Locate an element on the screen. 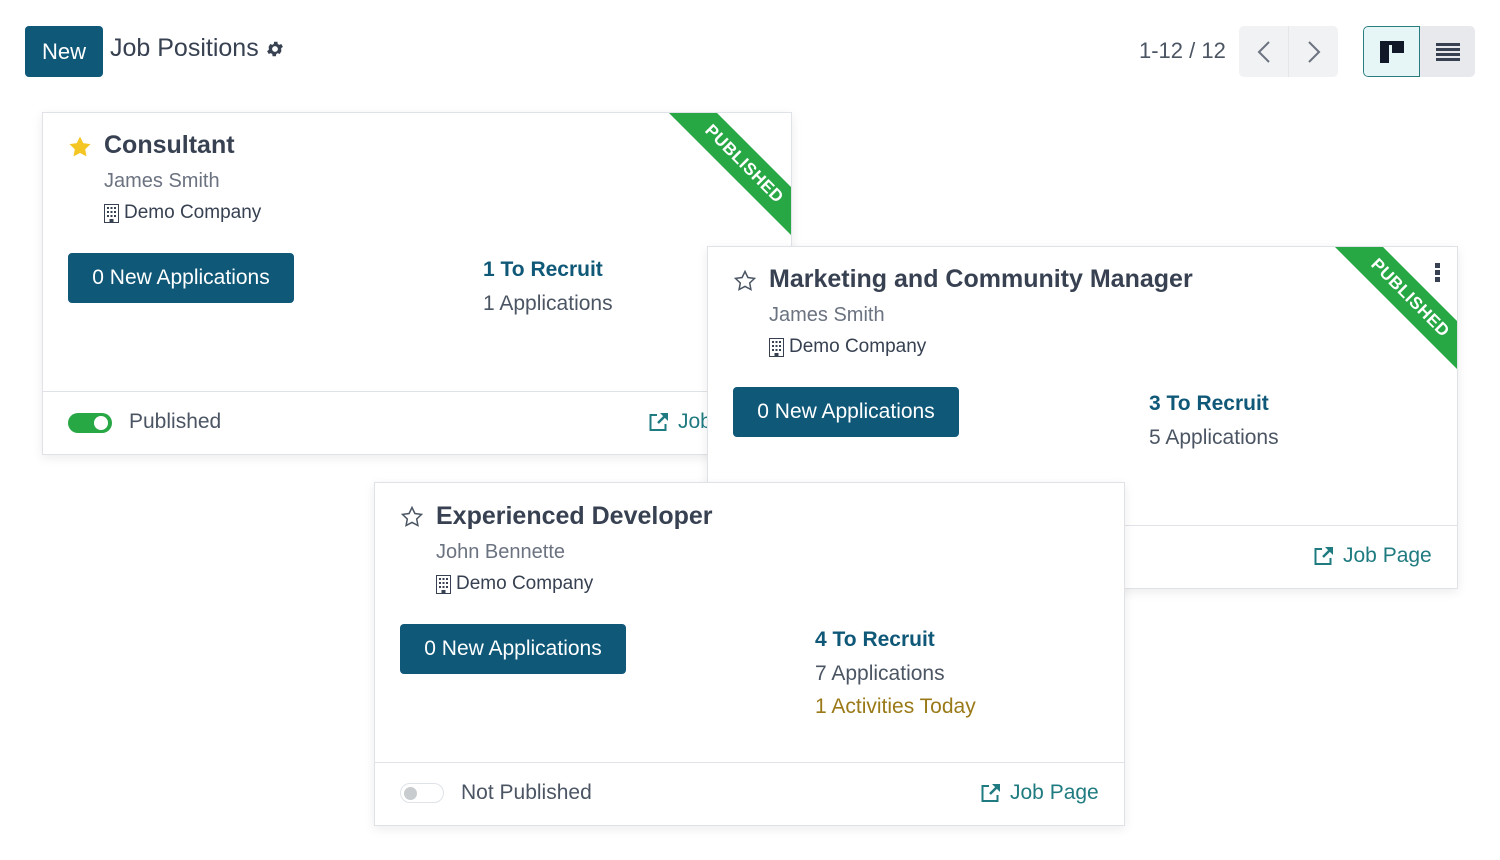 This screenshot has width=1500, height=860. pager-controls is located at coordinates (1288, 51).